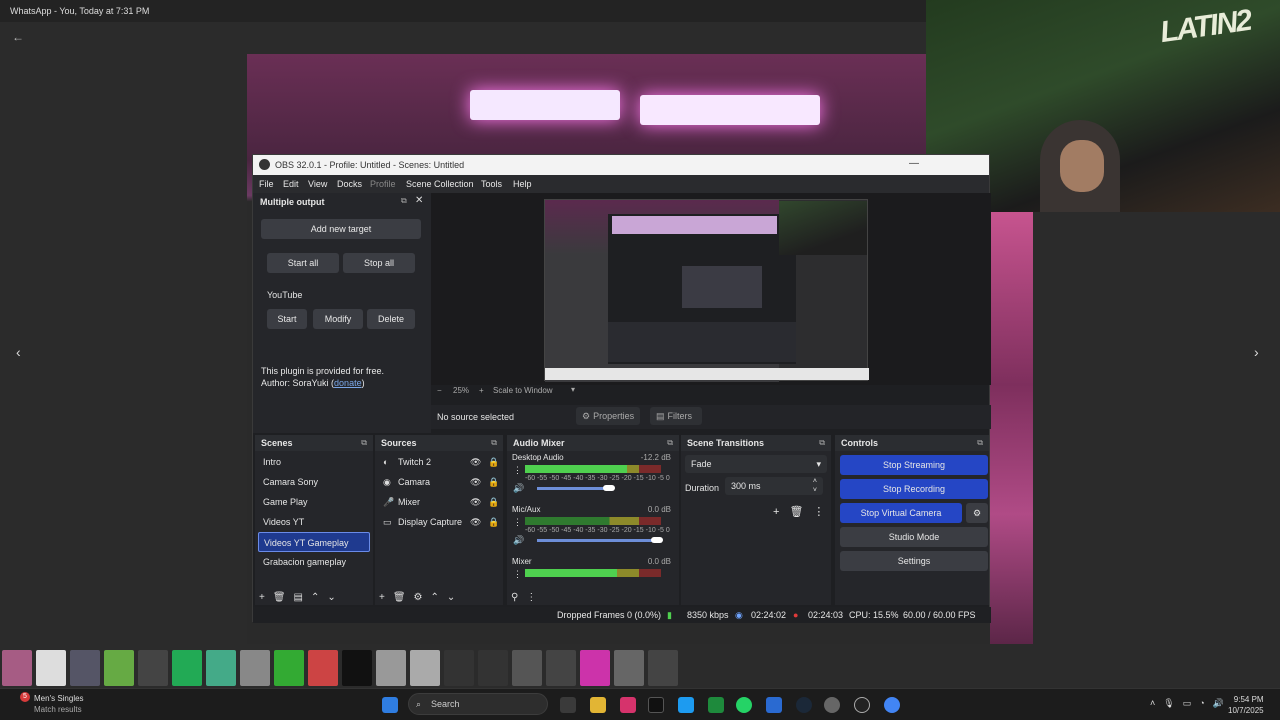 The image size is (1280, 720). Describe the element at coordinates (608, 416) in the screenshot. I see `properties-button: ⚙ Properties` at that location.